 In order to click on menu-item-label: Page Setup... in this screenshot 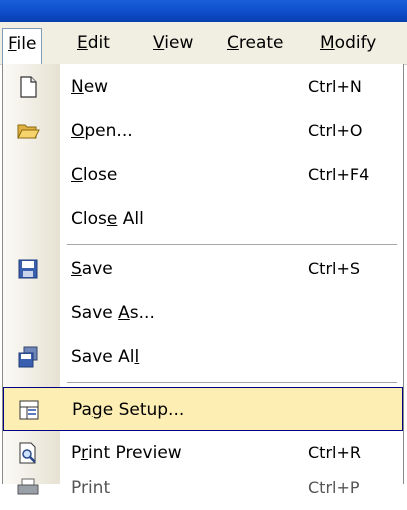, I will do `click(128, 410)`.